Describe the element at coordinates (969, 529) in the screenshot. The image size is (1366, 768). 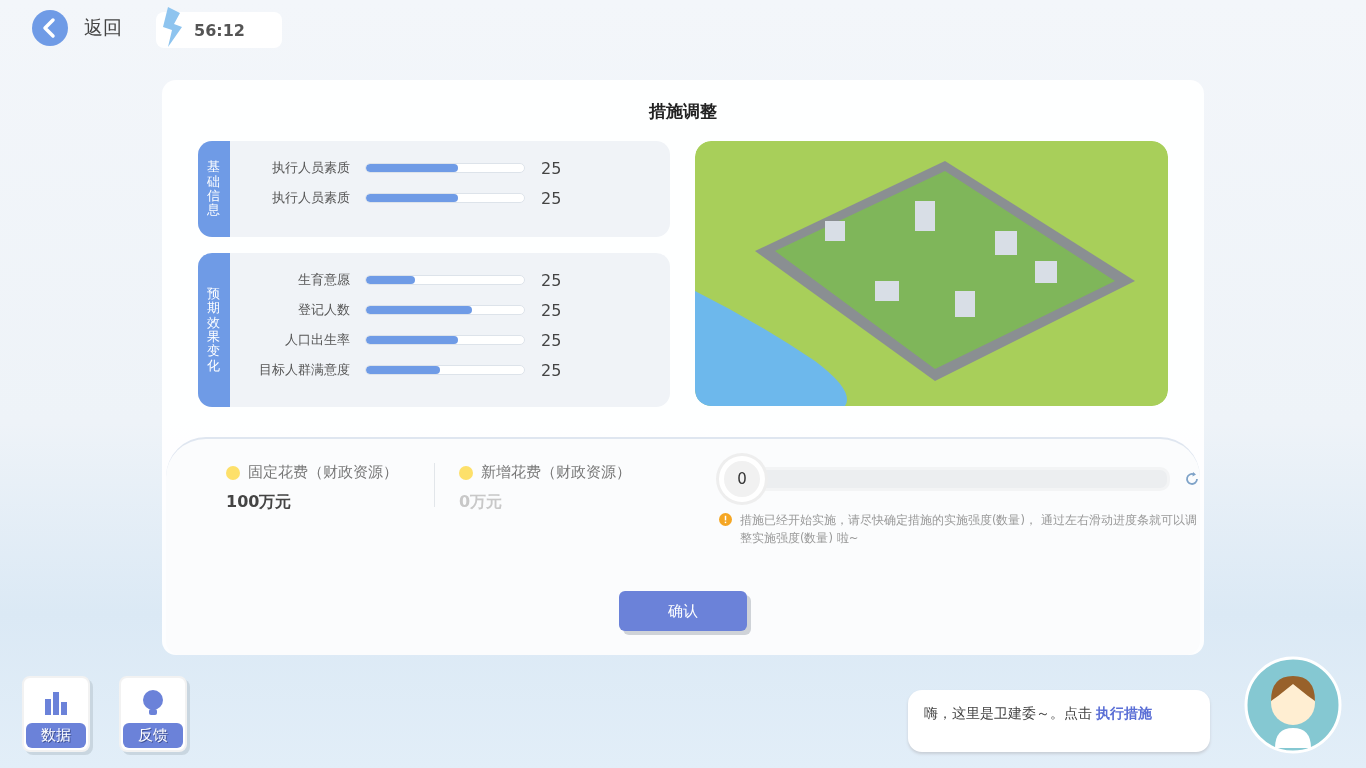
I see `hint-text: 措施已经开始实施，请尽快确定措施的实施强度(数量)， 通过左右滑动进度条就可以调整实施强度(数量) 啦~` at that location.